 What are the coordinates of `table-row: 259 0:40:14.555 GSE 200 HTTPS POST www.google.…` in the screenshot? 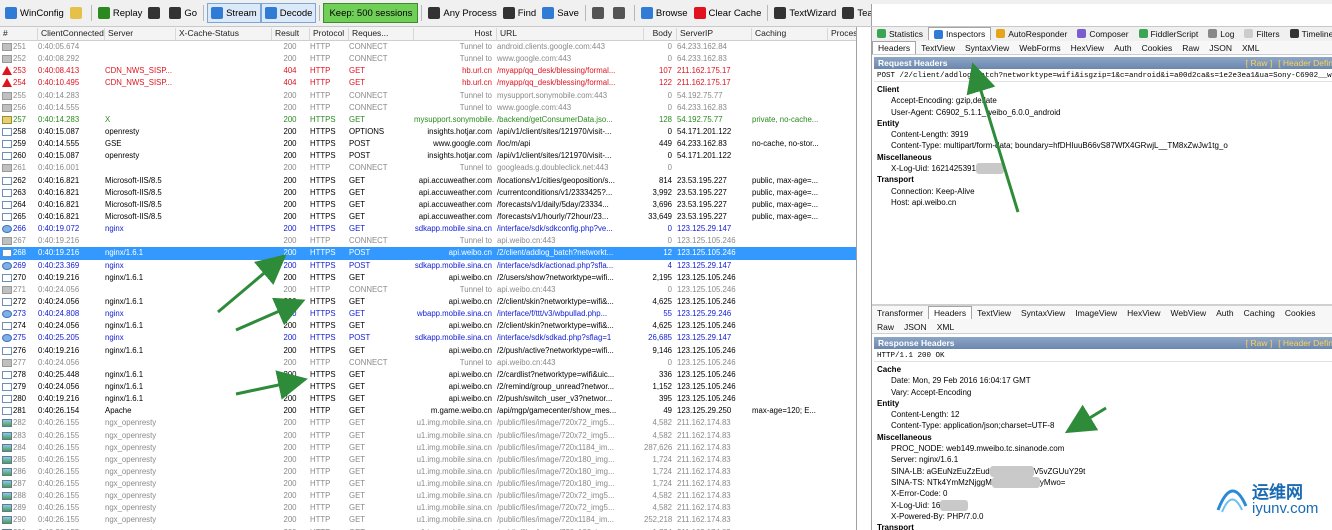 It's located at (428, 144).